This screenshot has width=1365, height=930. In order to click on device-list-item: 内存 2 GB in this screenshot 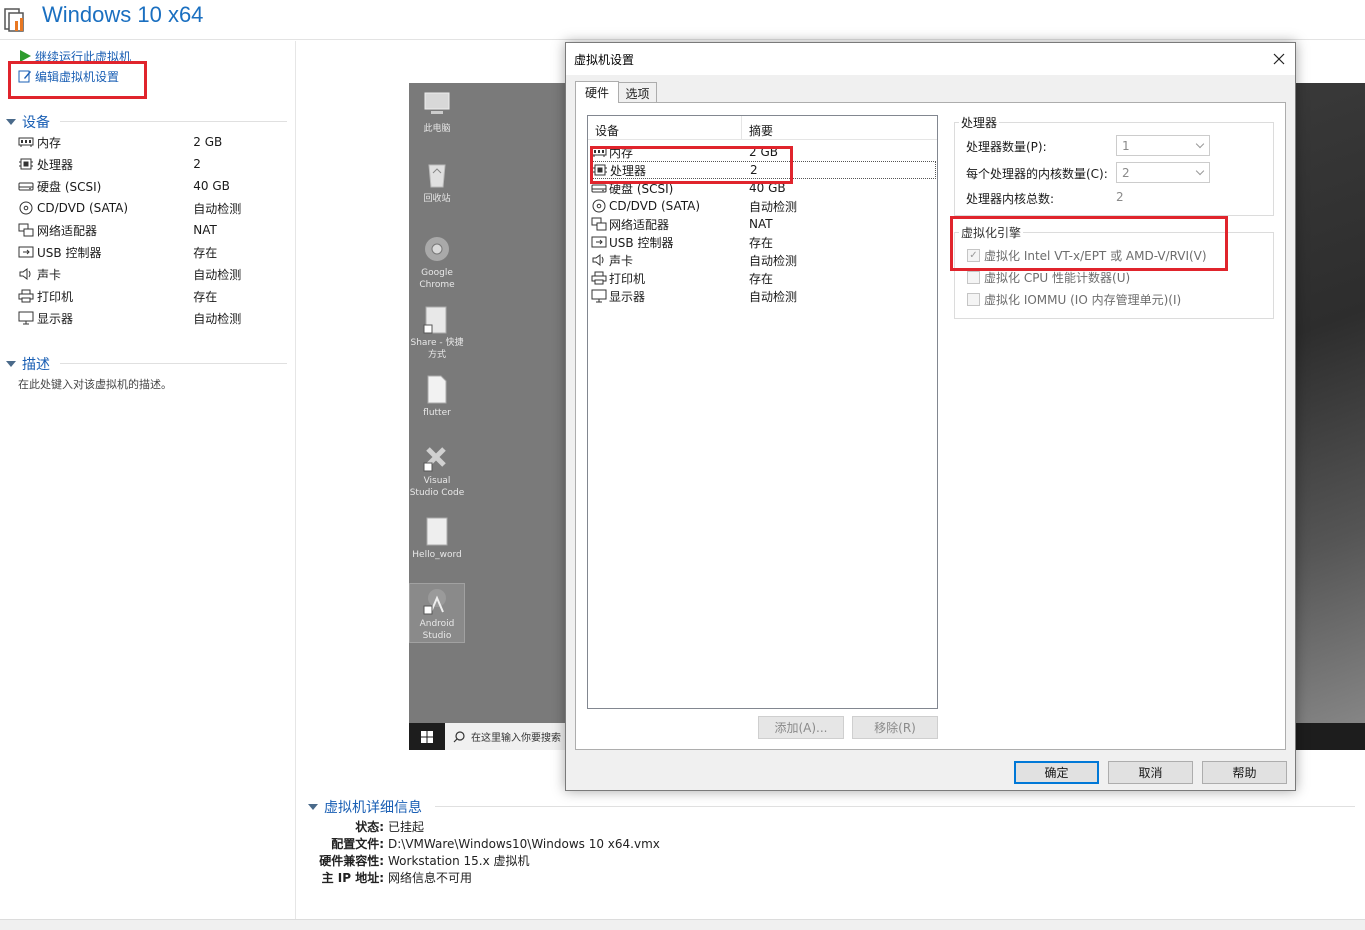, I will do `click(763, 152)`.